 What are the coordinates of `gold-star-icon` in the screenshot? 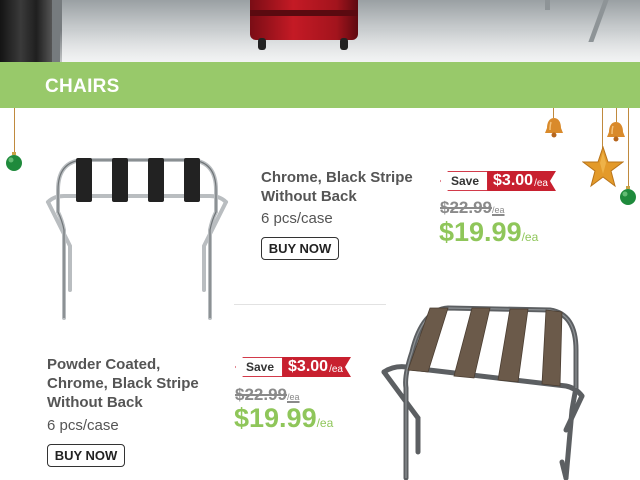 It's located at (603, 167).